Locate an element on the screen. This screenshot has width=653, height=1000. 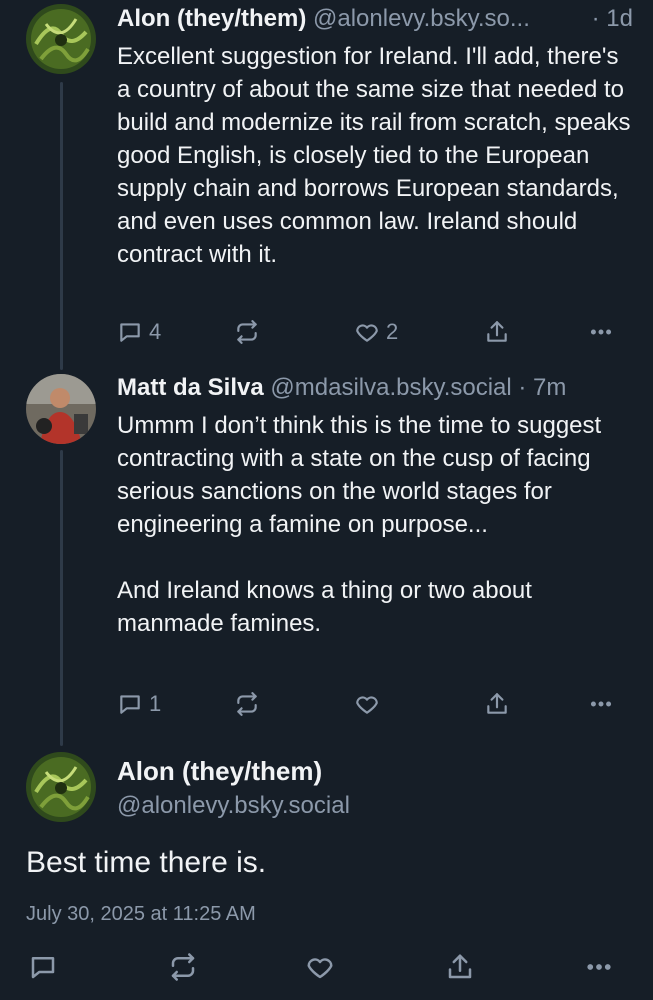
reply-button is located at coordinates (43, 967).